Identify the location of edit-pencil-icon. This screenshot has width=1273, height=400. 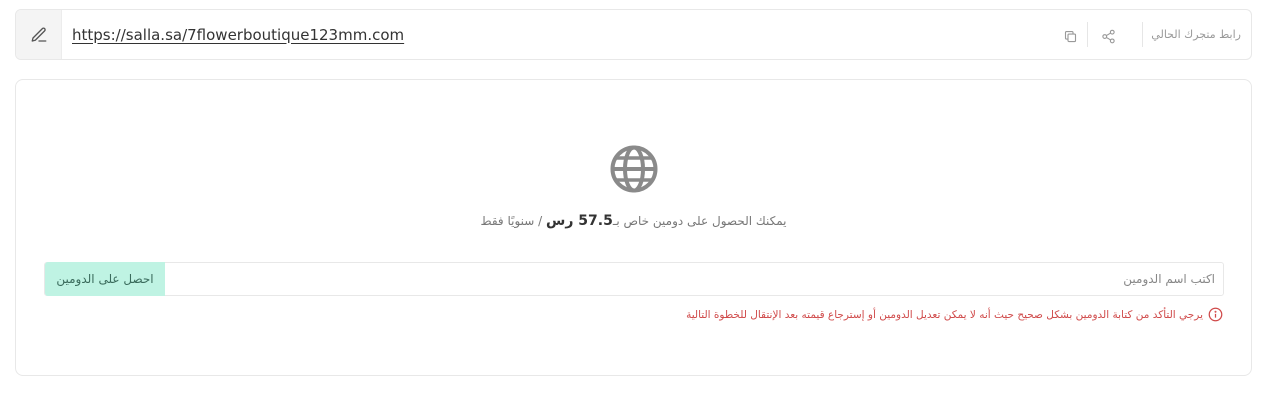
(38, 34).